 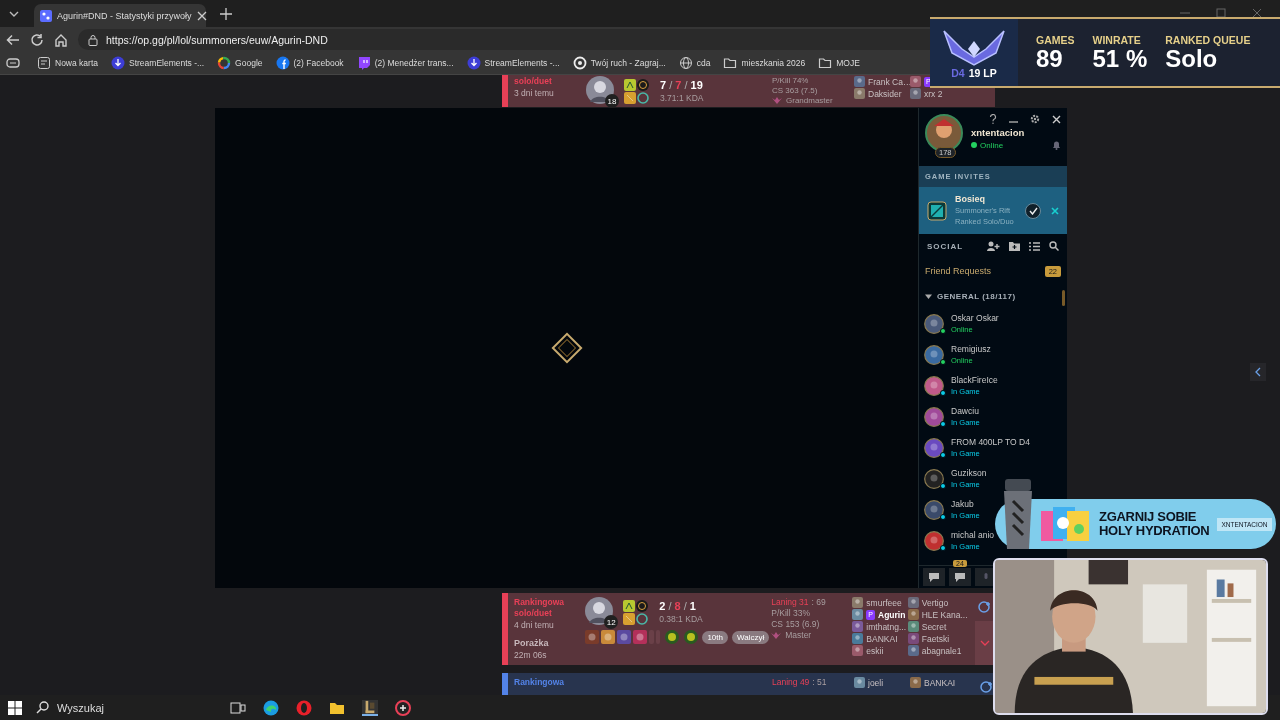 What do you see at coordinates (612, 101) in the screenshot?
I see `champion-level: 18` at bounding box center [612, 101].